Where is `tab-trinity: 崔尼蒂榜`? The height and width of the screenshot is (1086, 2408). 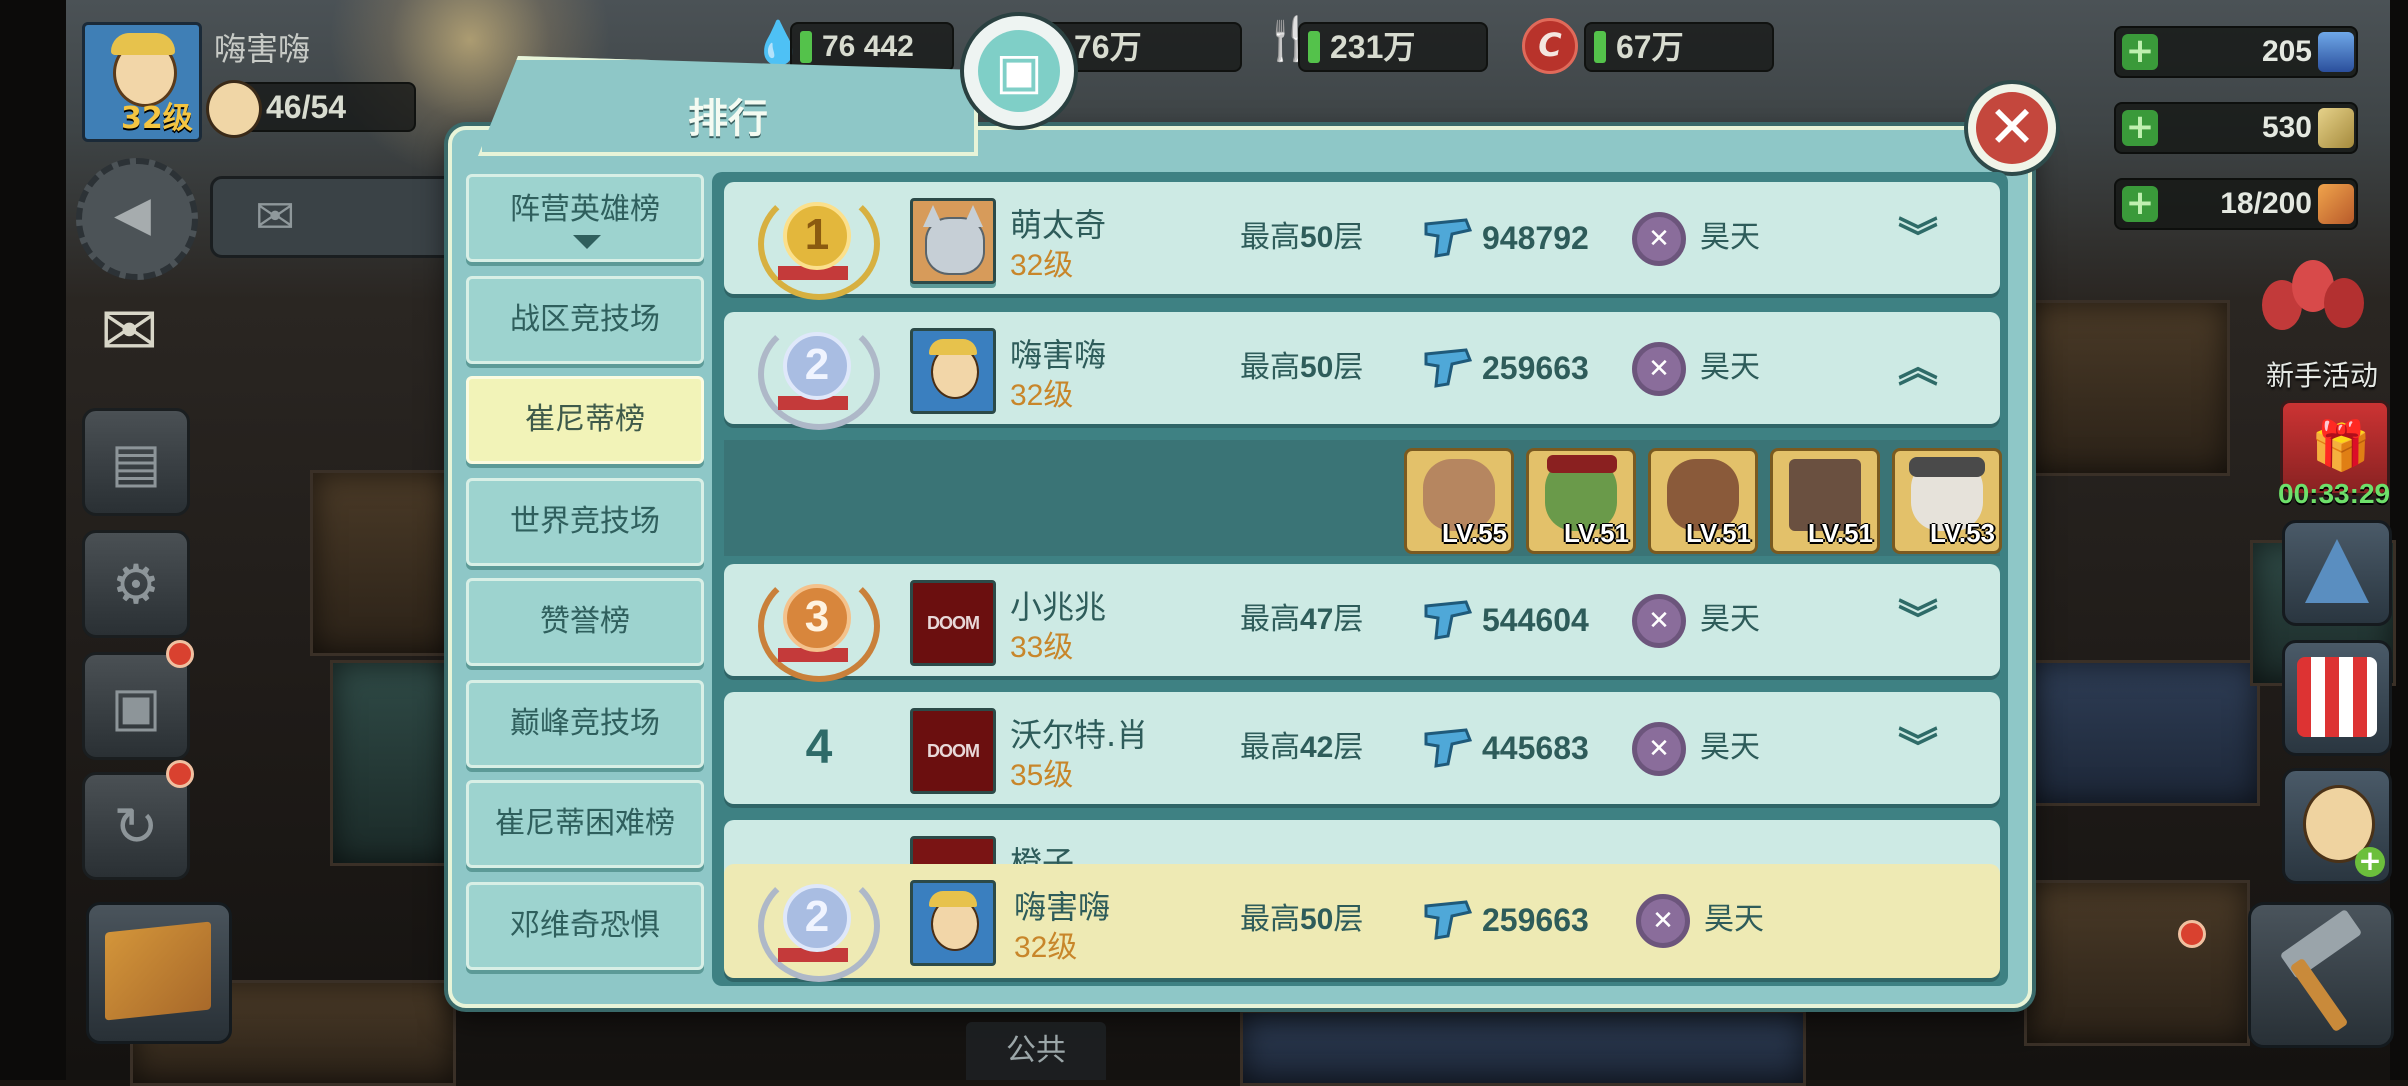 tab-trinity: 崔尼蒂榜 is located at coordinates (585, 420).